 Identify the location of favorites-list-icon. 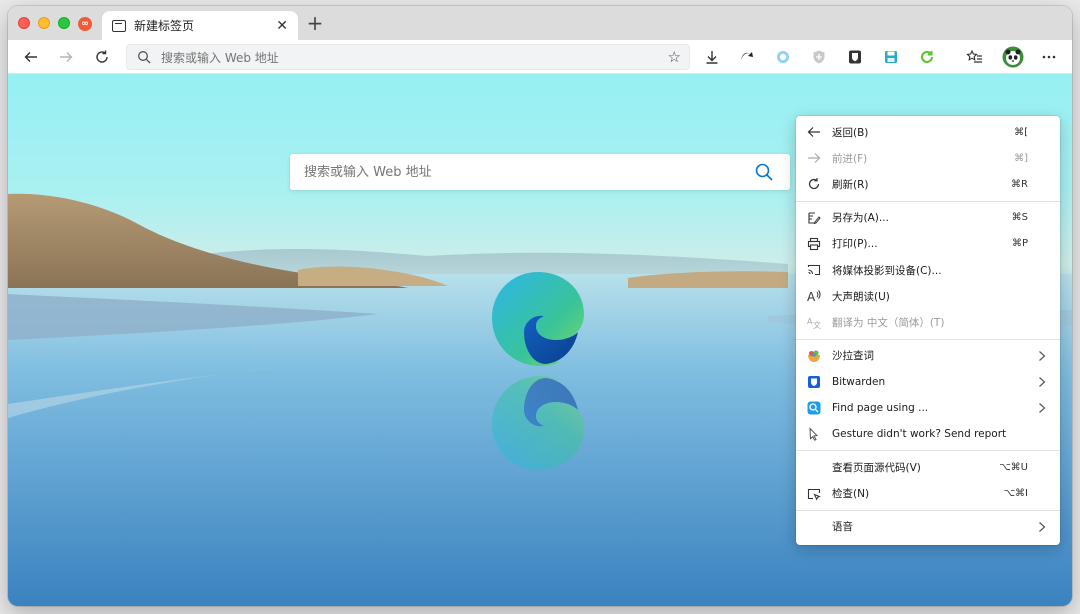
(973, 56).